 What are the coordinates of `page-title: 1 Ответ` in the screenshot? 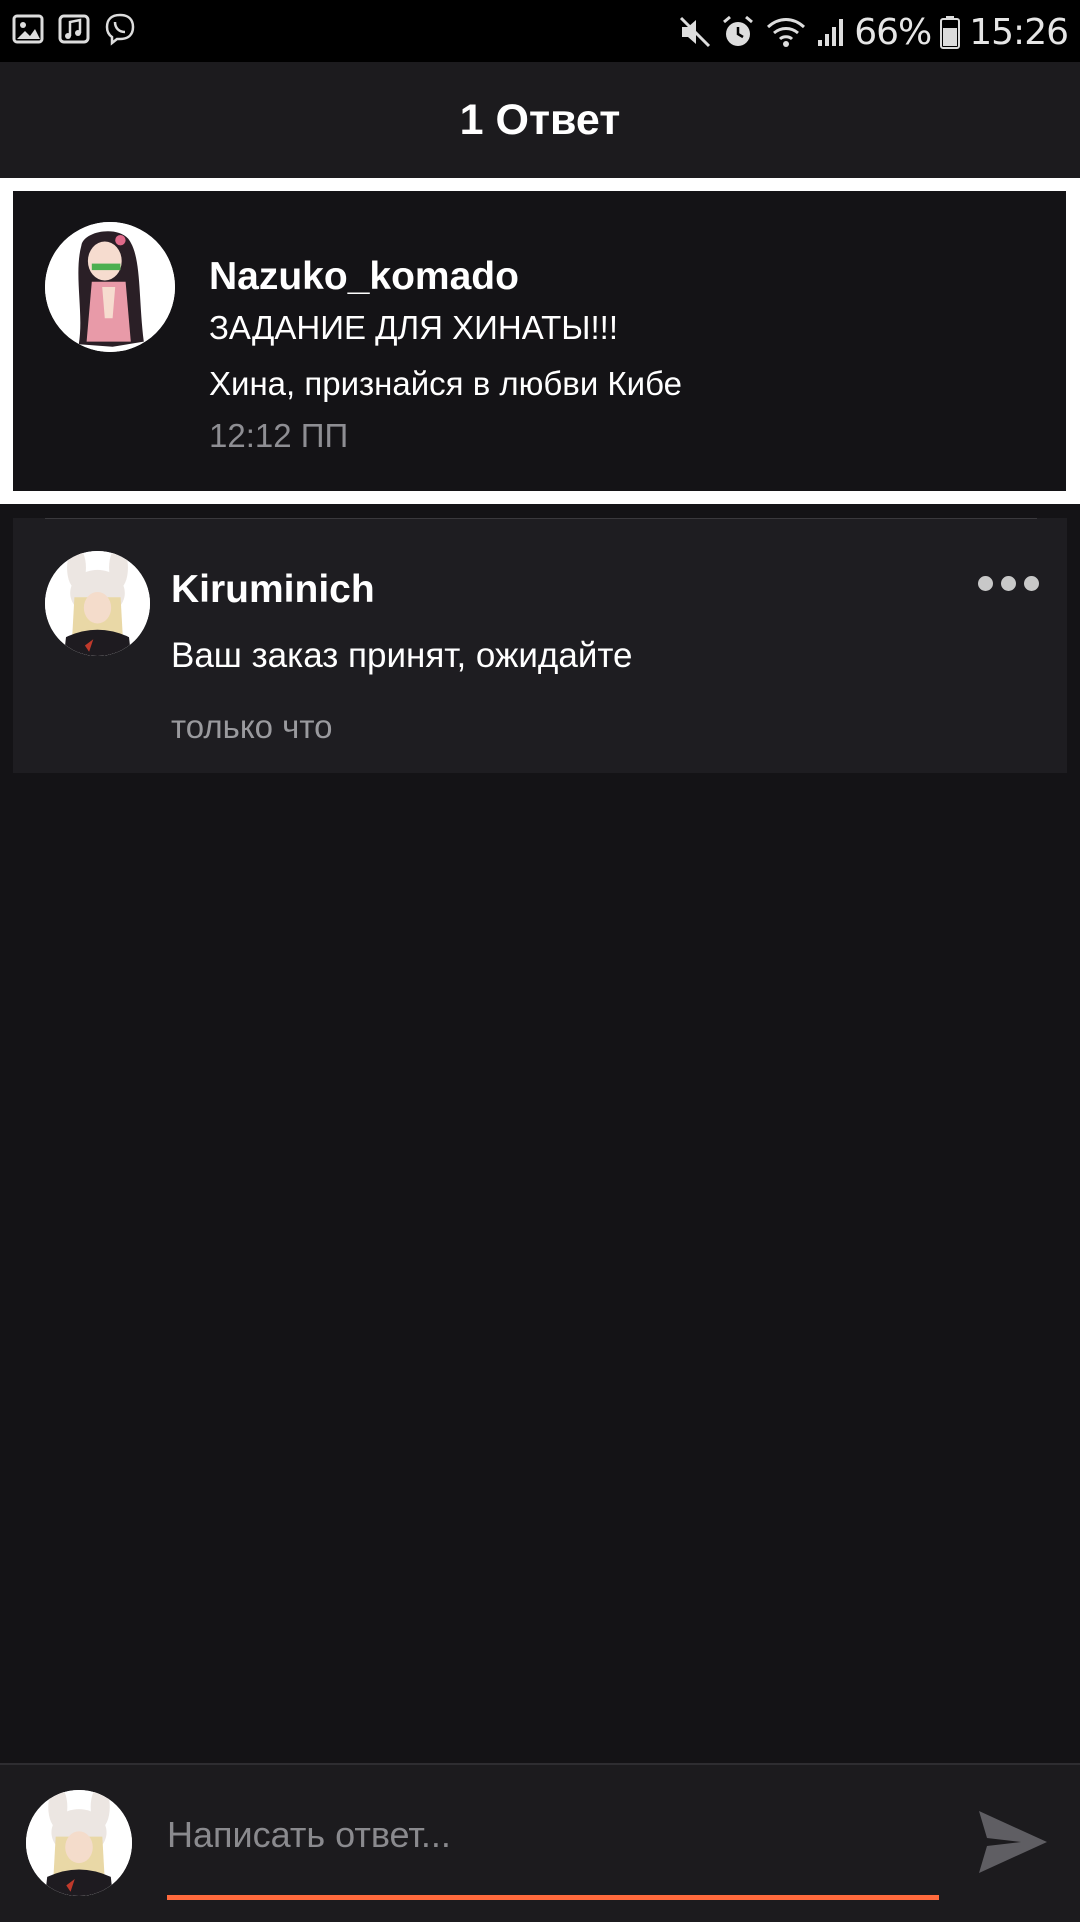 It's located at (540, 119).